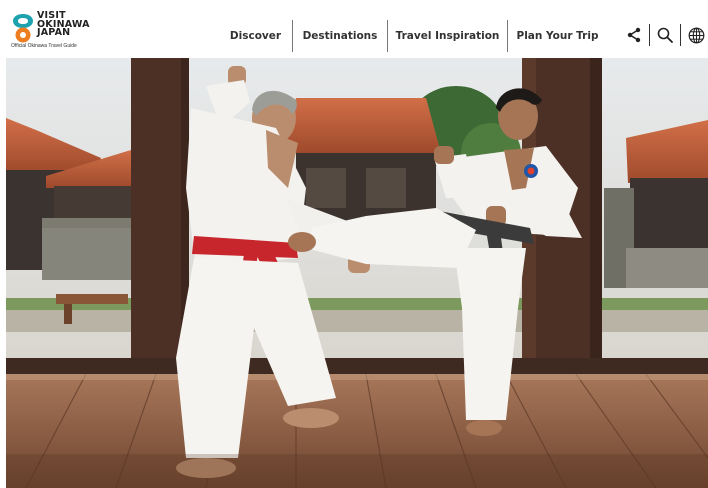 The image size is (708, 488). What do you see at coordinates (44, 46) in the screenshot?
I see `logo-tagline: Official Okinawa Travel Guide` at bounding box center [44, 46].